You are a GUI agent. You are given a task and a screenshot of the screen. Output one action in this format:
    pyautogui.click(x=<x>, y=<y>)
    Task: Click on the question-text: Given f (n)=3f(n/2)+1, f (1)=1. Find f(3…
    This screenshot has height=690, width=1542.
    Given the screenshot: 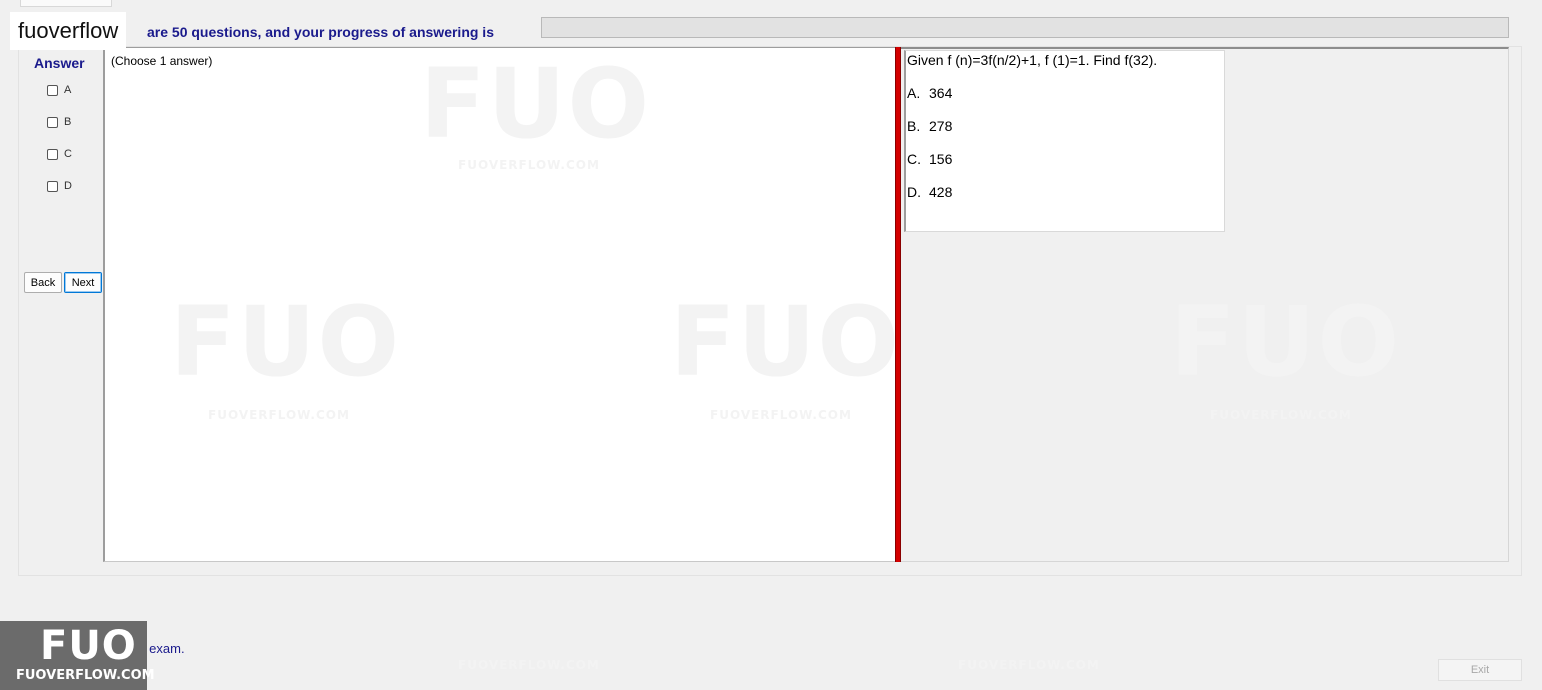 What is the action you would take?
    pyautogui.click(x=1032, y=60)
    